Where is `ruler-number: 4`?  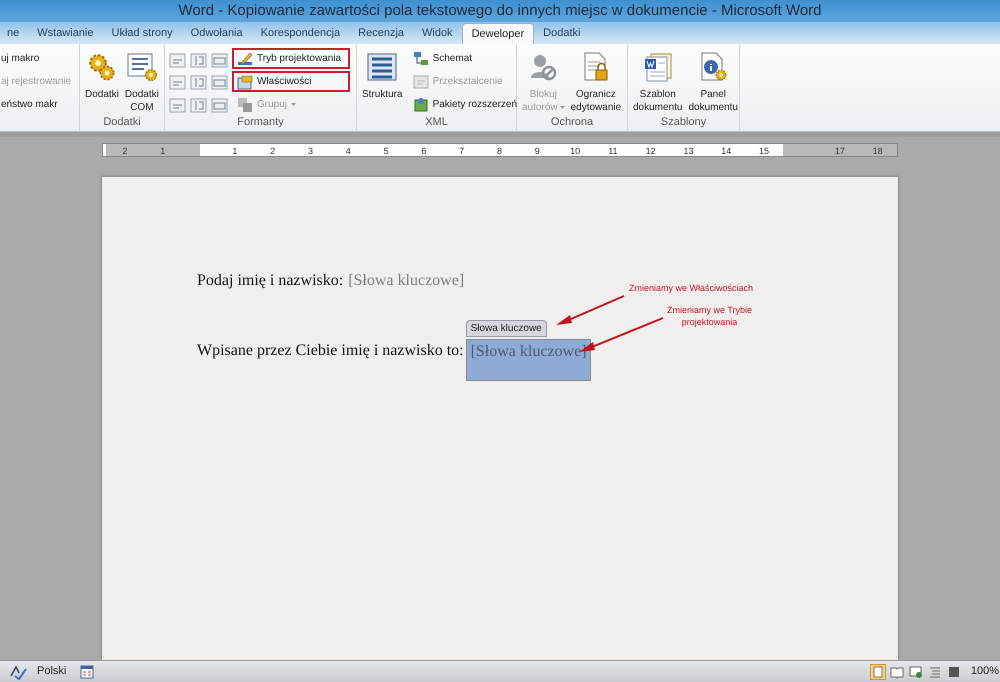 ruler-number: 4 is located at coordinates (348, 150).